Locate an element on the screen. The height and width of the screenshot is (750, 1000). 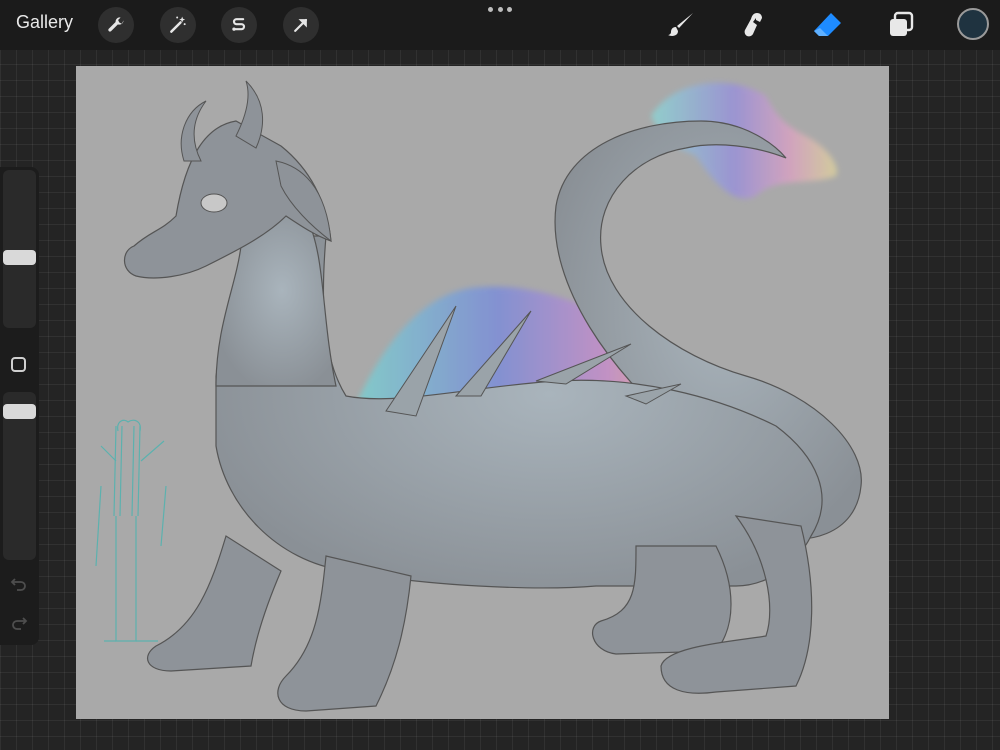
eraser-tool-button is located at coordinates (827, 25).